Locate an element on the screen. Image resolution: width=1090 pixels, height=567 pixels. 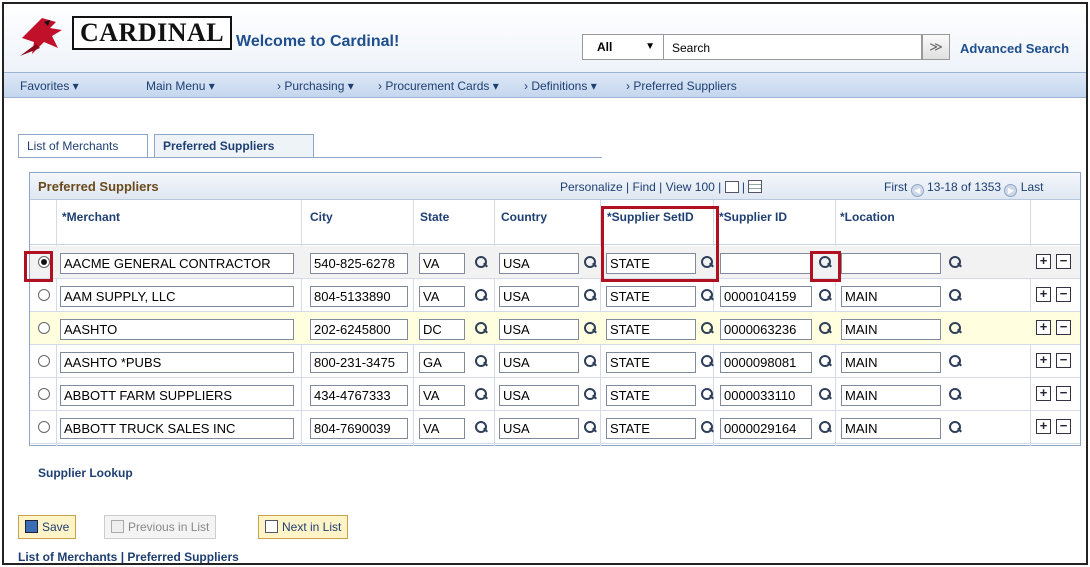
main-menu: Main Menu ▾ is located at coordinates (180, 86).